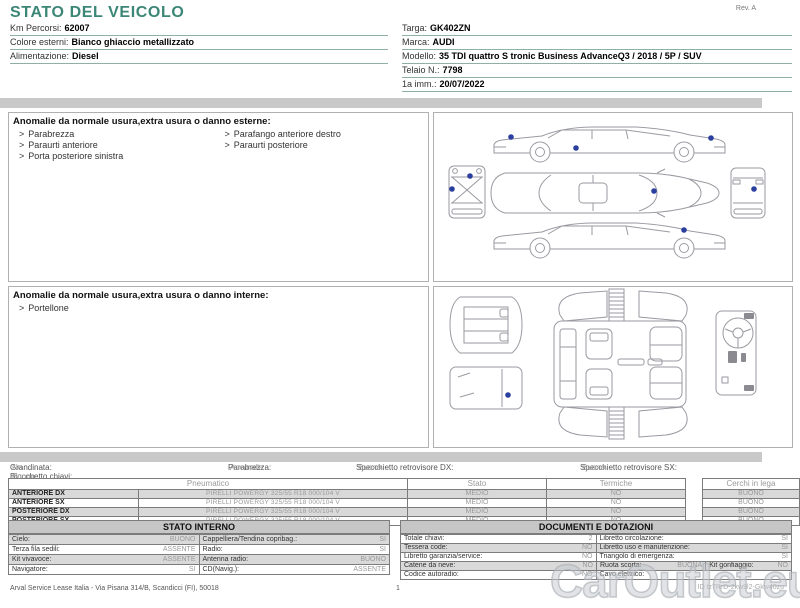 This screenshot has width=800, height=608. Describe the element at coordinates (116, 145) in the screenshot. I see `anomaly-item: > Paraurti anteriore` at that location.